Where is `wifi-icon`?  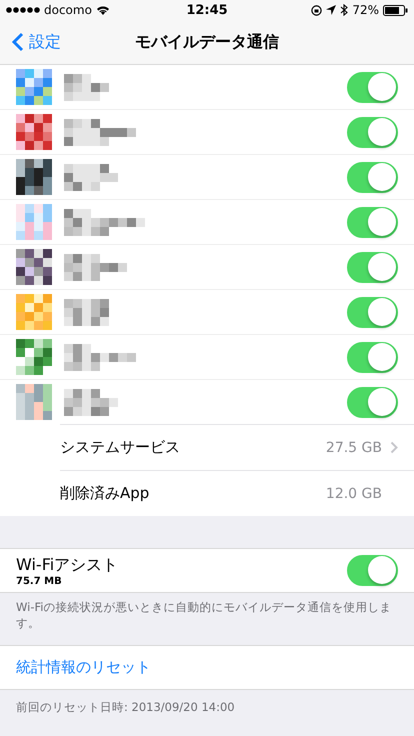 wifi-icon is located at coordinates (103, 10).